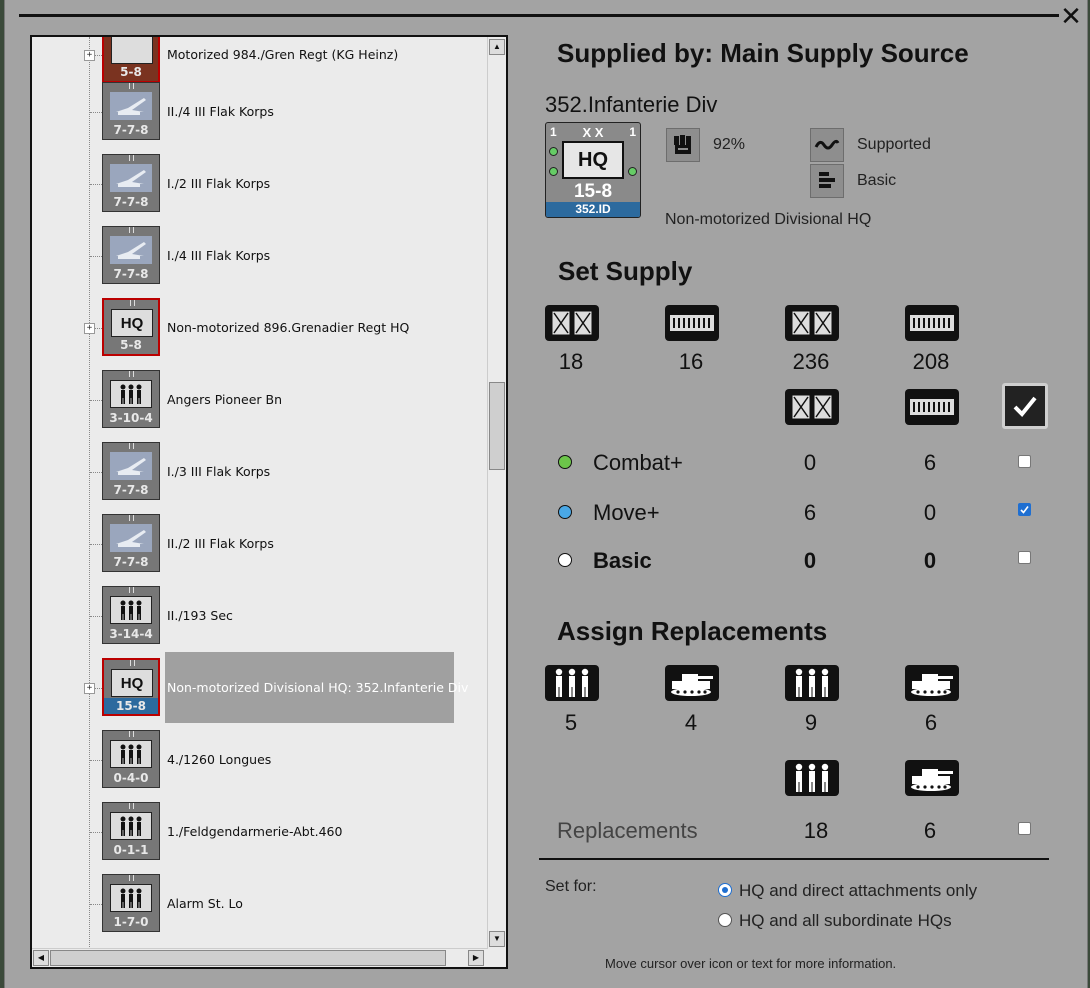 Image resolution: width=1090 pixels, height=988 pixels. I want to click on apply-supply-checkmark-button, so click(1025, 406).